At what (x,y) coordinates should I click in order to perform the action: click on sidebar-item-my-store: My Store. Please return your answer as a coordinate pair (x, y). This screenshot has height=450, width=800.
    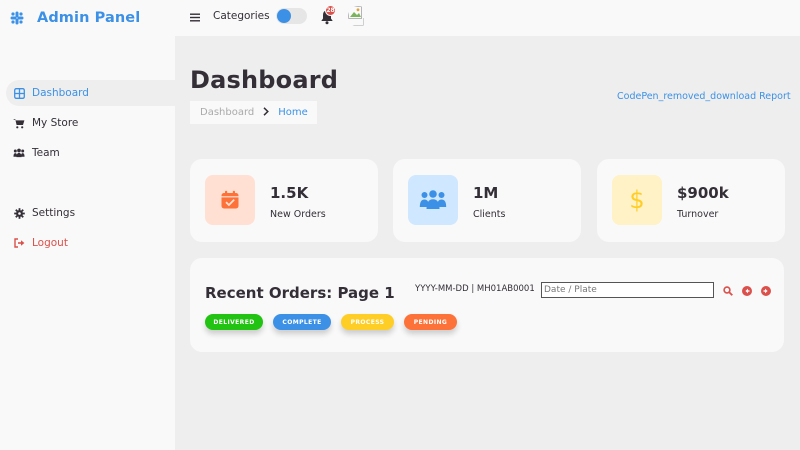
    Looking at the image, I should click on (90, 123).